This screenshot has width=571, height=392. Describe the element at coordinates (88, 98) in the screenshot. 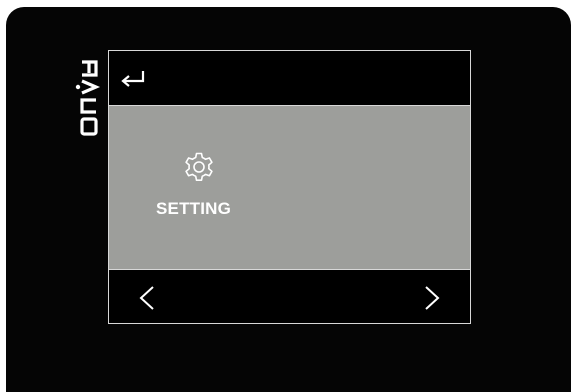

I see `evco-logo` at that location.